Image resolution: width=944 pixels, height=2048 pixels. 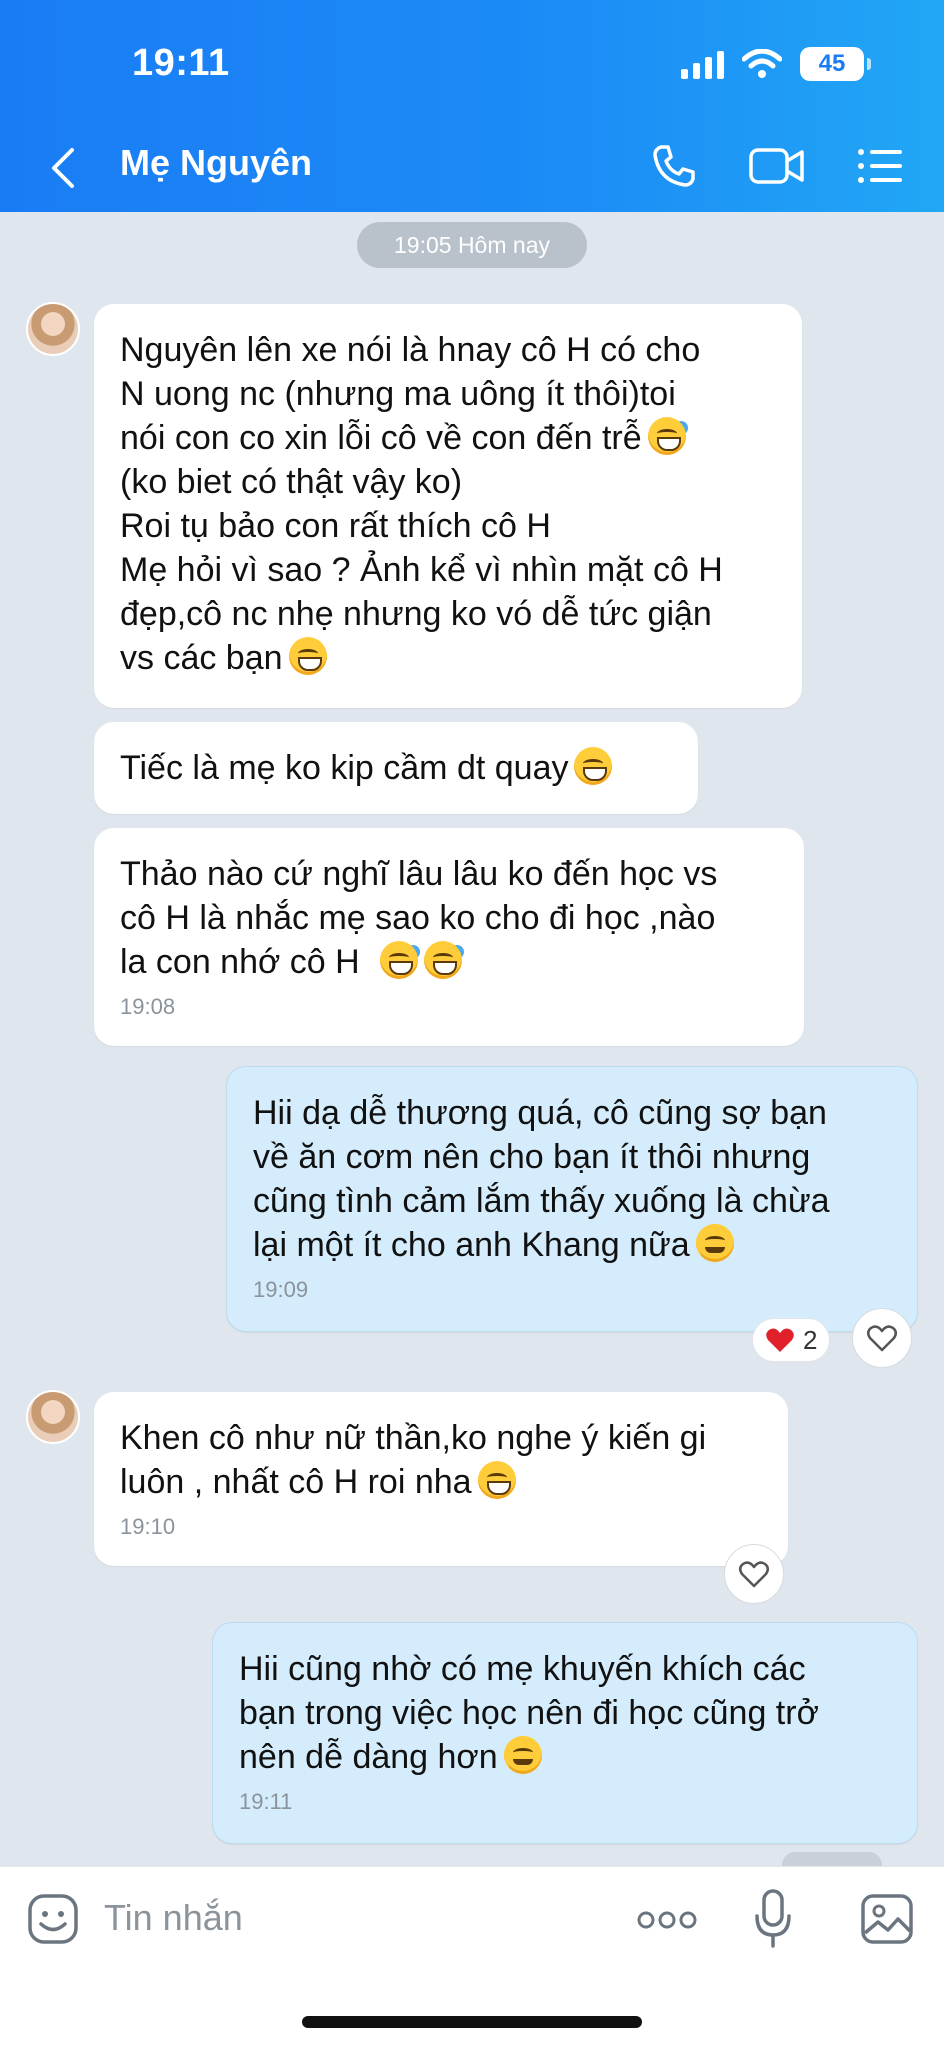 I want to click on message-line-with-emoji: la con nhớ cô H, so click(x=449, y=962).